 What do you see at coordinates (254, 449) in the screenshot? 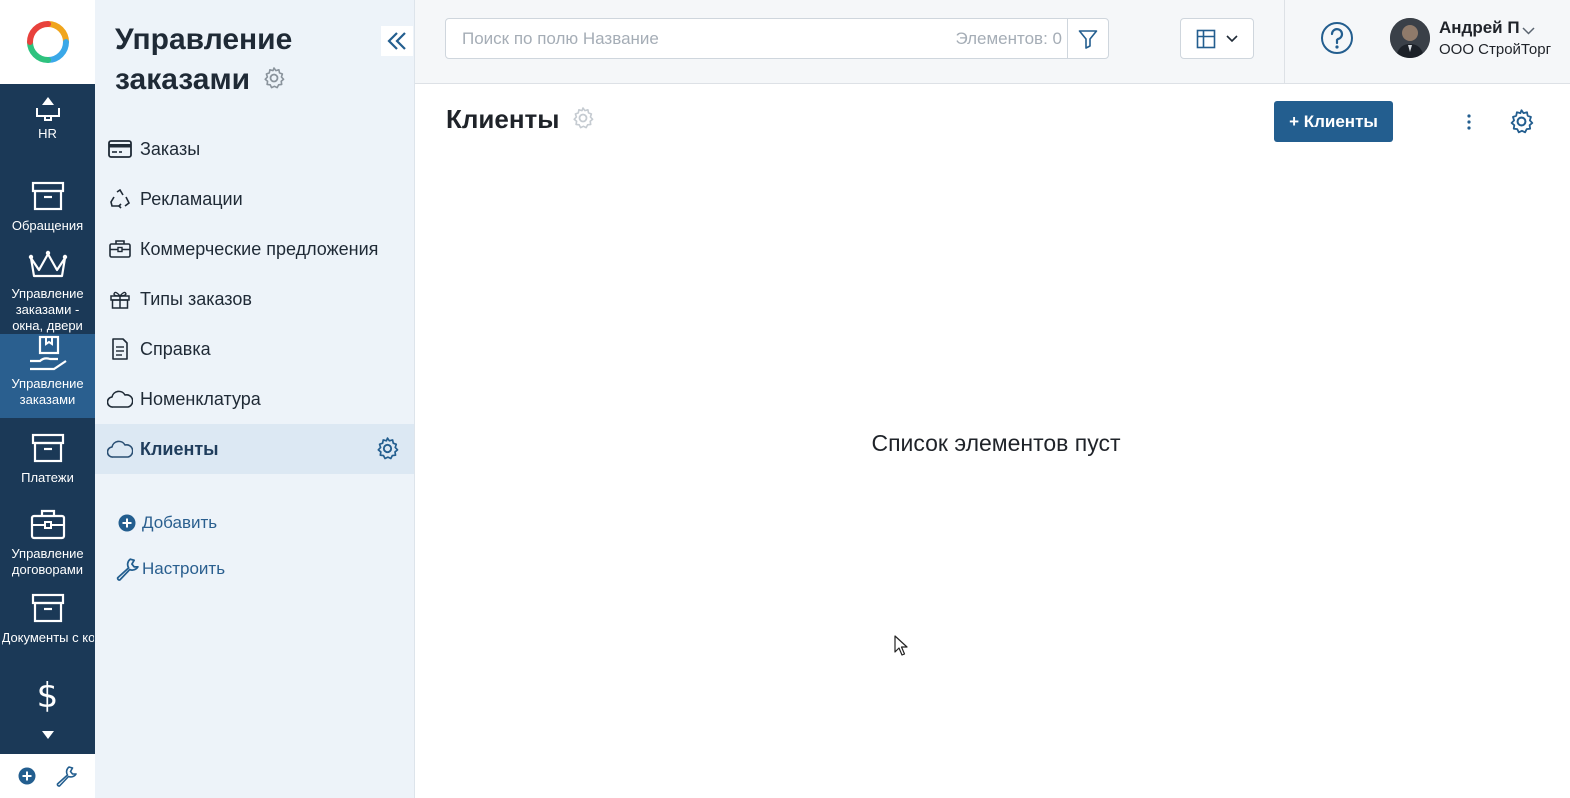
I see `nav-item-clients: Клиенты` at bounding box center [254, 449].